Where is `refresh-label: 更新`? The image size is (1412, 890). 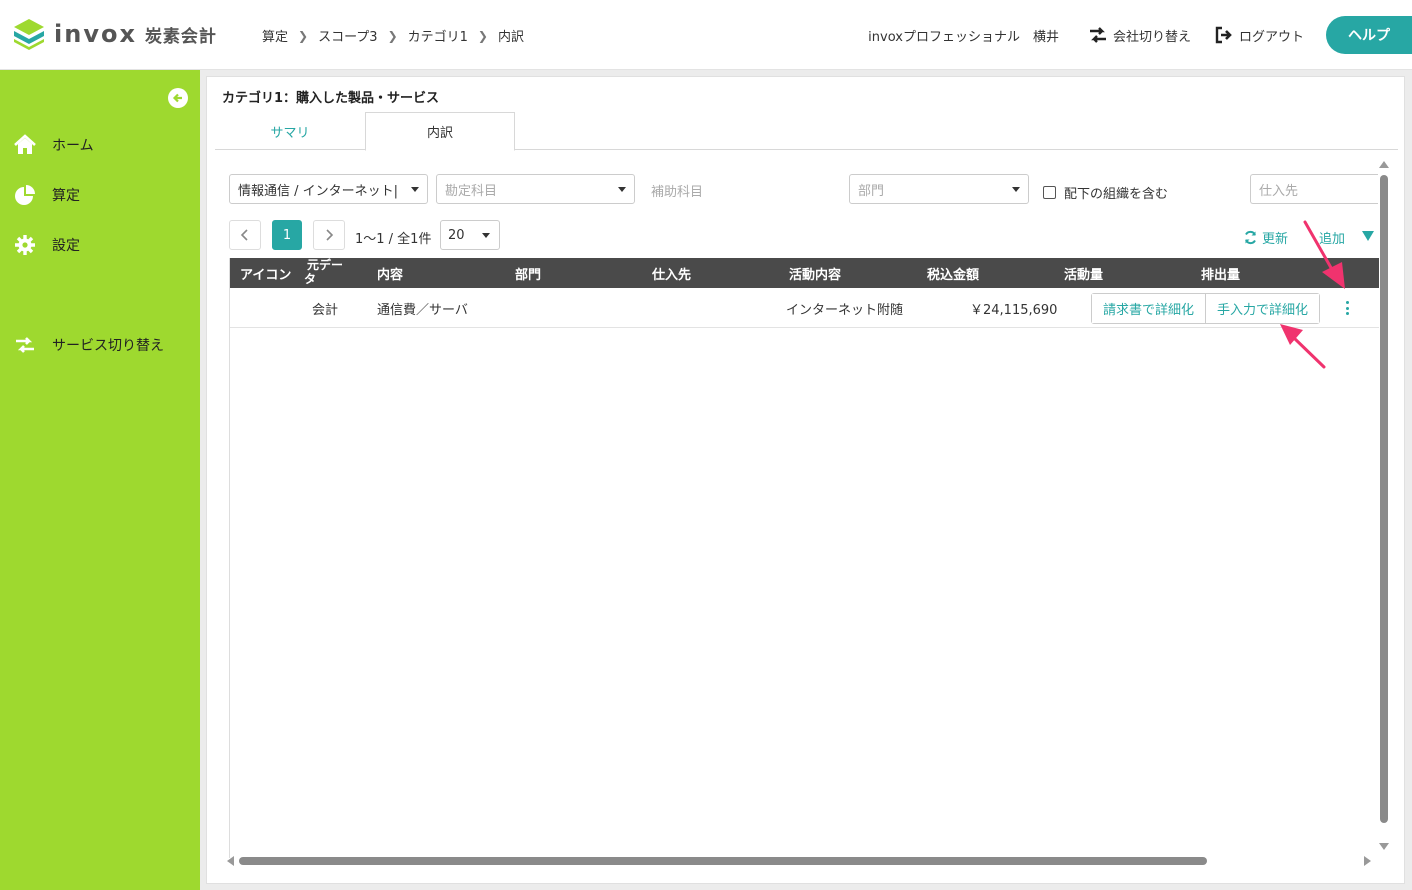
refresh-label: 更新 is located at coordinates (1275, 239).